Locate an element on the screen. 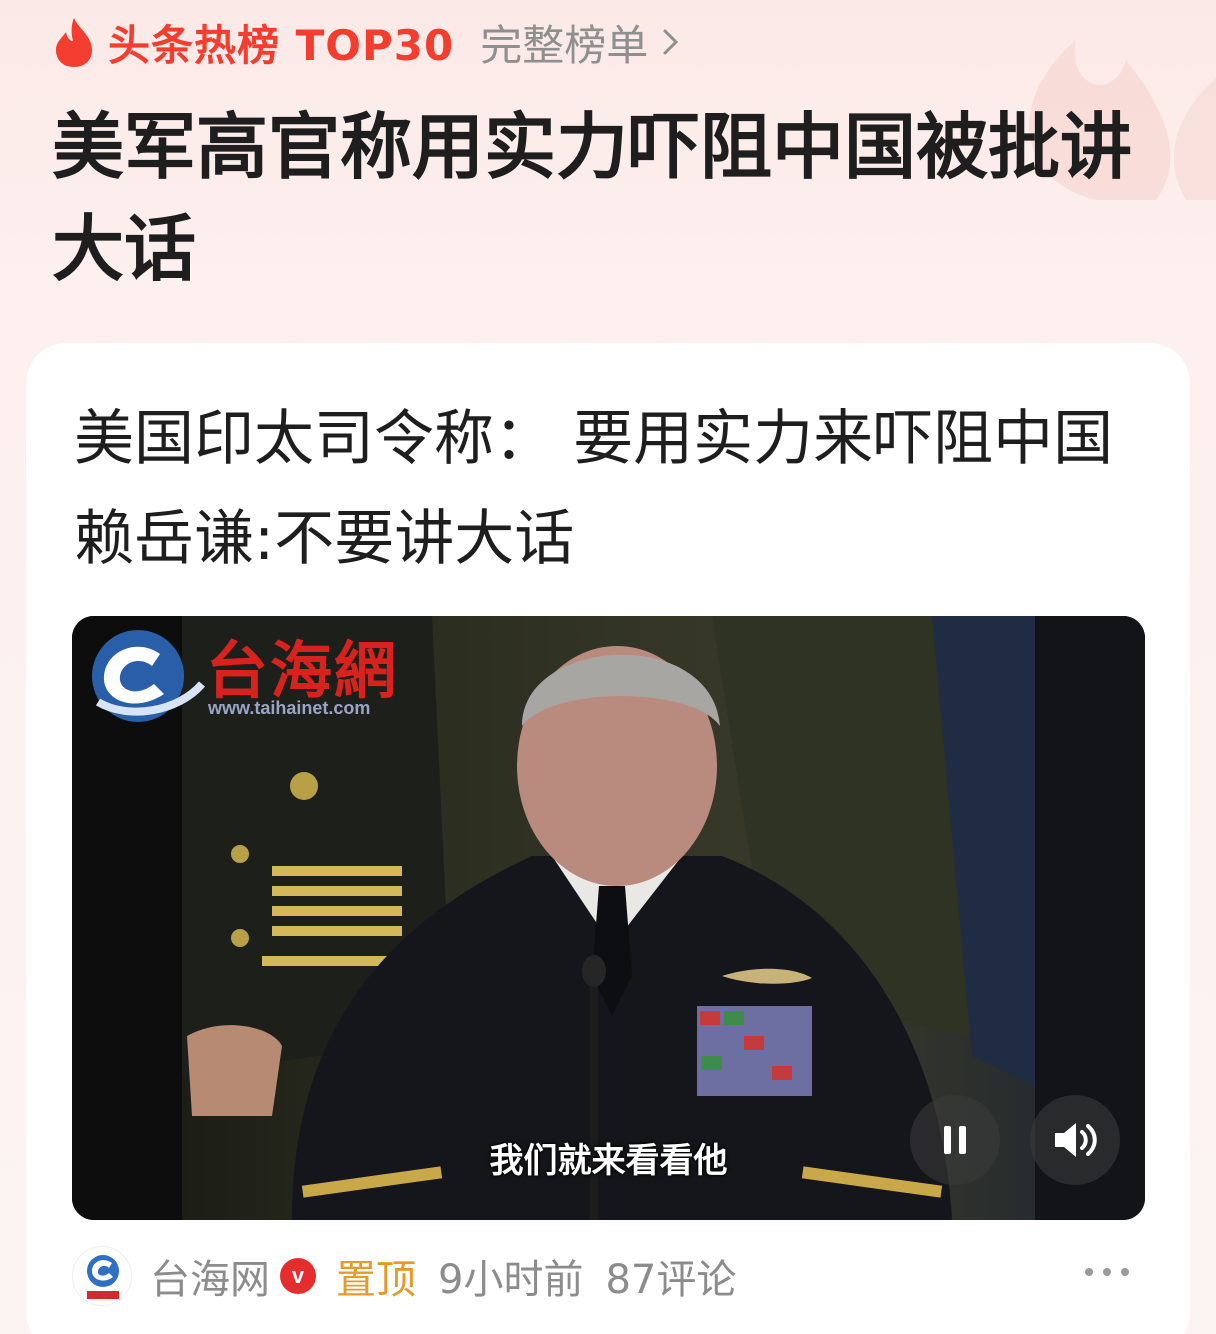 Image resolution: width=1216 pixels, height=1334 pixels. pause-icon is located at coordinates (955, 1140).